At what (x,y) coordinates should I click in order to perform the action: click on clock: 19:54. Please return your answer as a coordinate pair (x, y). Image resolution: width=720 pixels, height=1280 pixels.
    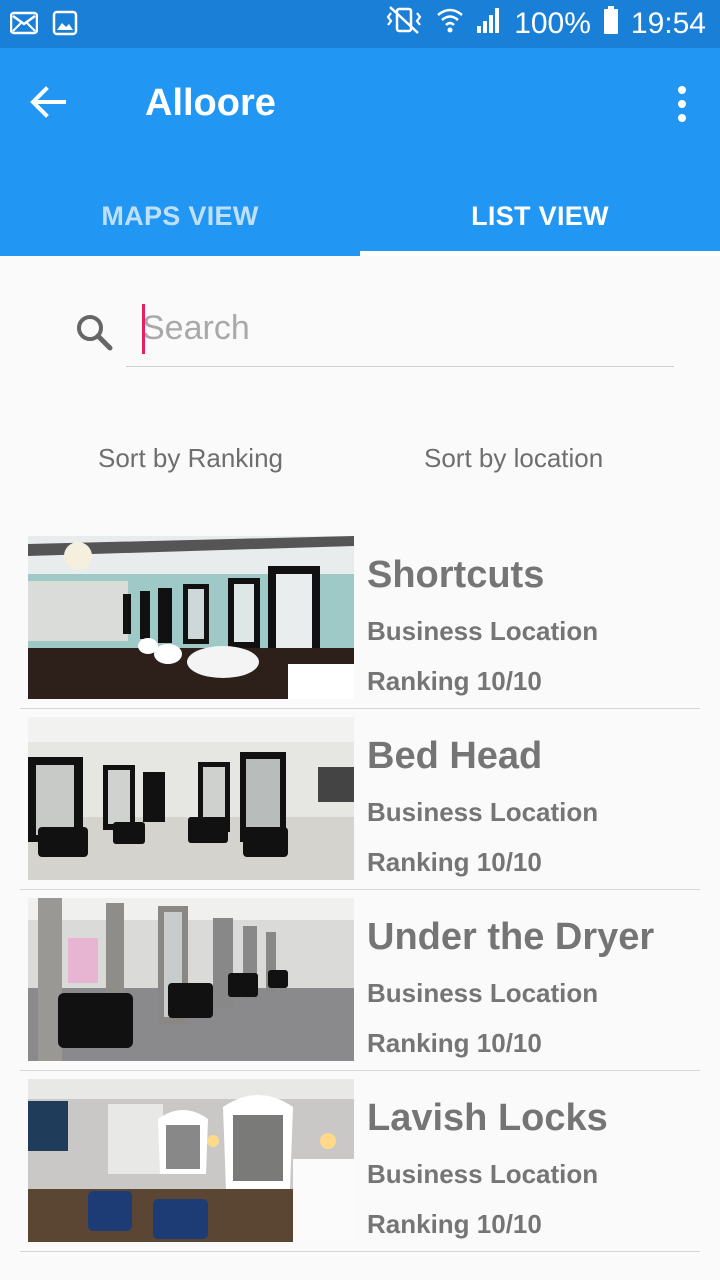
    Looking at the image, I should click on (668, 23).